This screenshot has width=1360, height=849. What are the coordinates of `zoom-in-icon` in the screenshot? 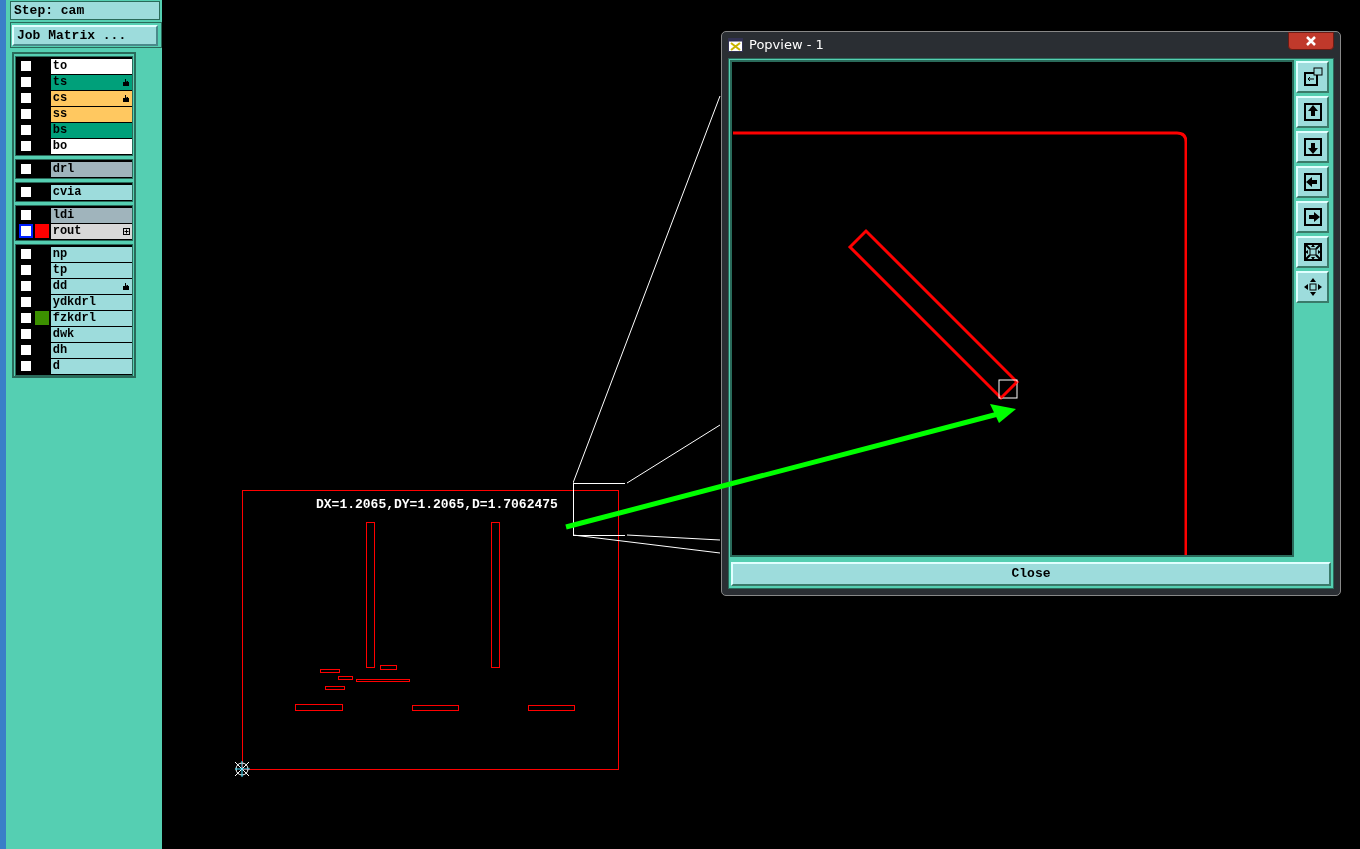 It's located at (1312, 252).